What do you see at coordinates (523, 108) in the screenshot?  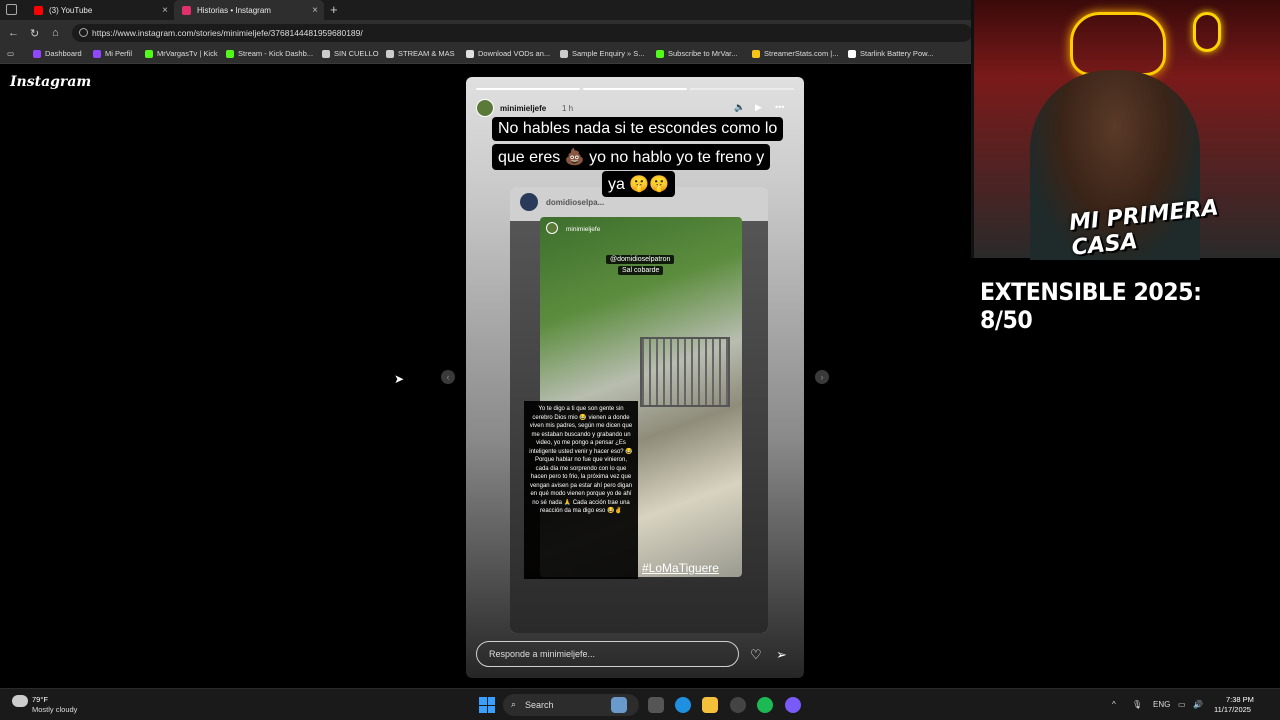 I see `story-username: minimieljefe` at bounding box center [523, 108].